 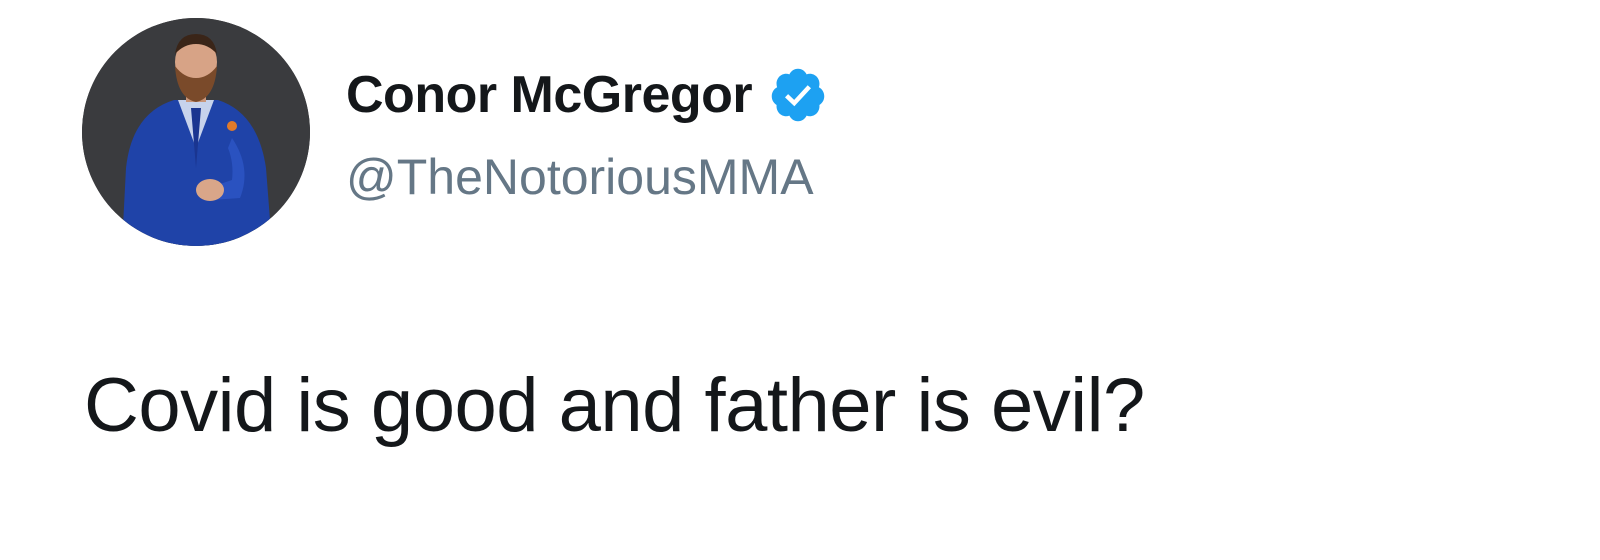 What do you see at coordinates (614, 405) in the screenshot?
I see `tweet-text: Covid is good and father is evil?` at bounding box center [614, 405].